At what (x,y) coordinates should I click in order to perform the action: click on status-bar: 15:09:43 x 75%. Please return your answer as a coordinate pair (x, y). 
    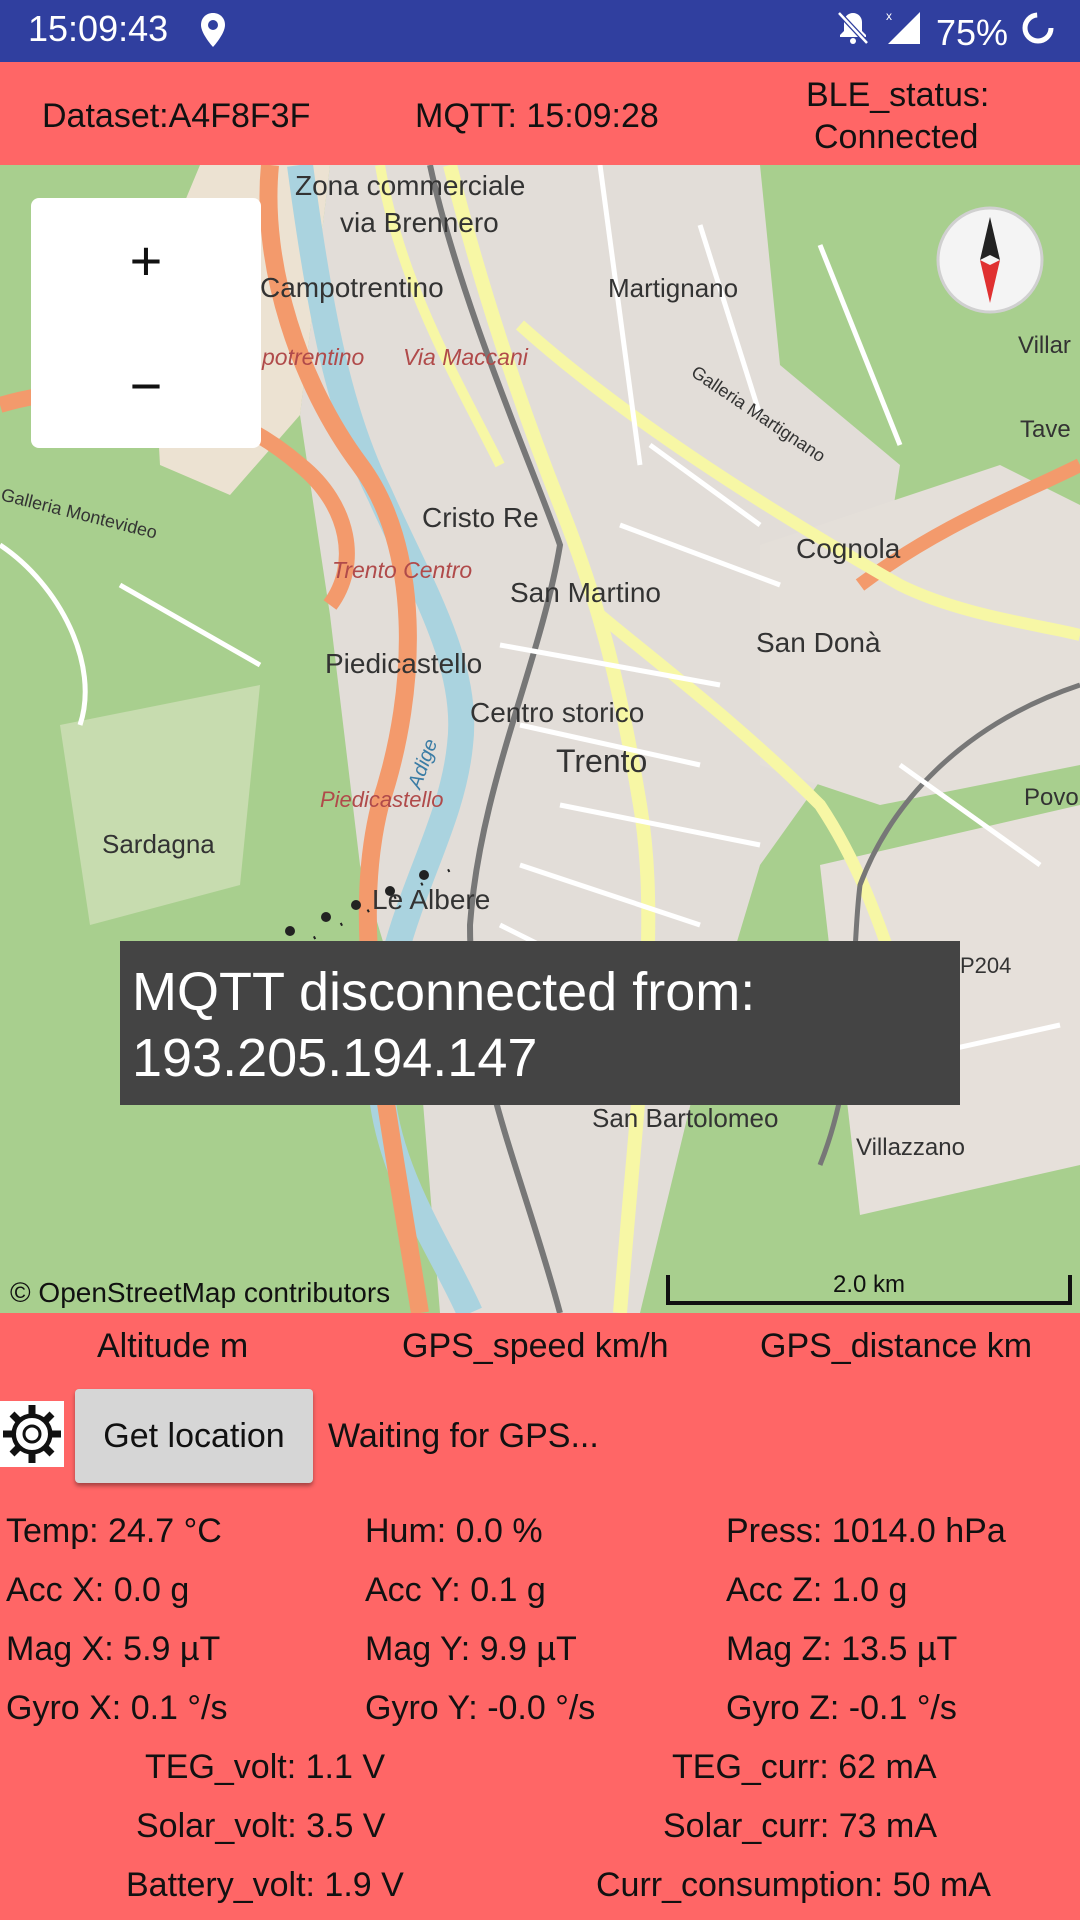
    Looking at the image, I should click on (540, 31).